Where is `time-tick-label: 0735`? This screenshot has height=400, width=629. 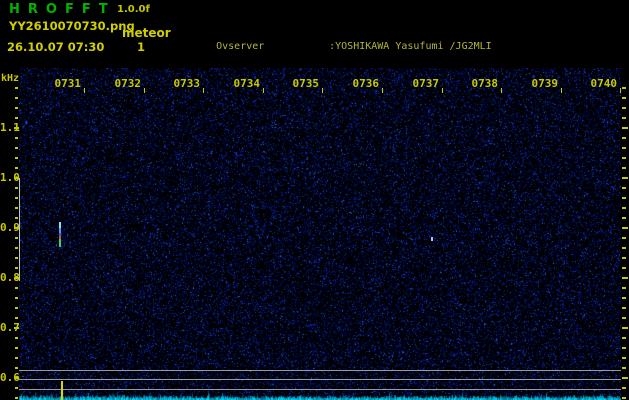 time-tick-label: 0735 is located at coordinates (306, 83).